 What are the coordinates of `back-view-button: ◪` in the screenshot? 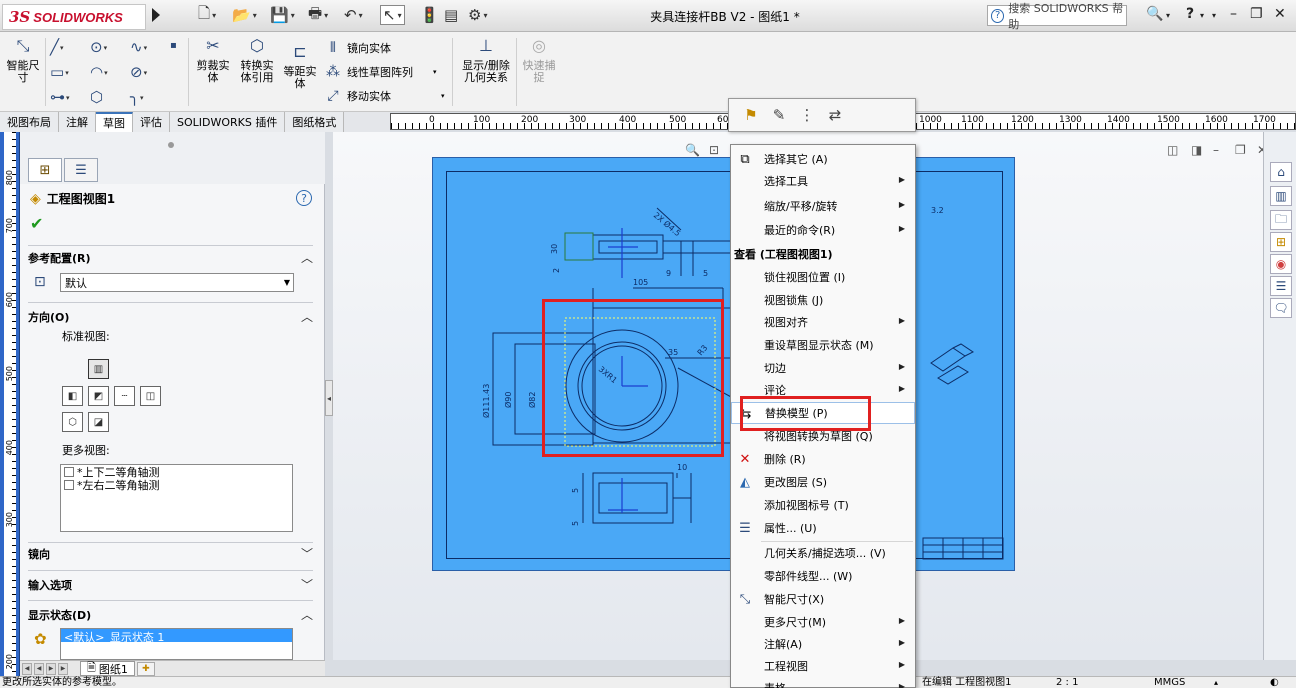 It's located at (98, 422).